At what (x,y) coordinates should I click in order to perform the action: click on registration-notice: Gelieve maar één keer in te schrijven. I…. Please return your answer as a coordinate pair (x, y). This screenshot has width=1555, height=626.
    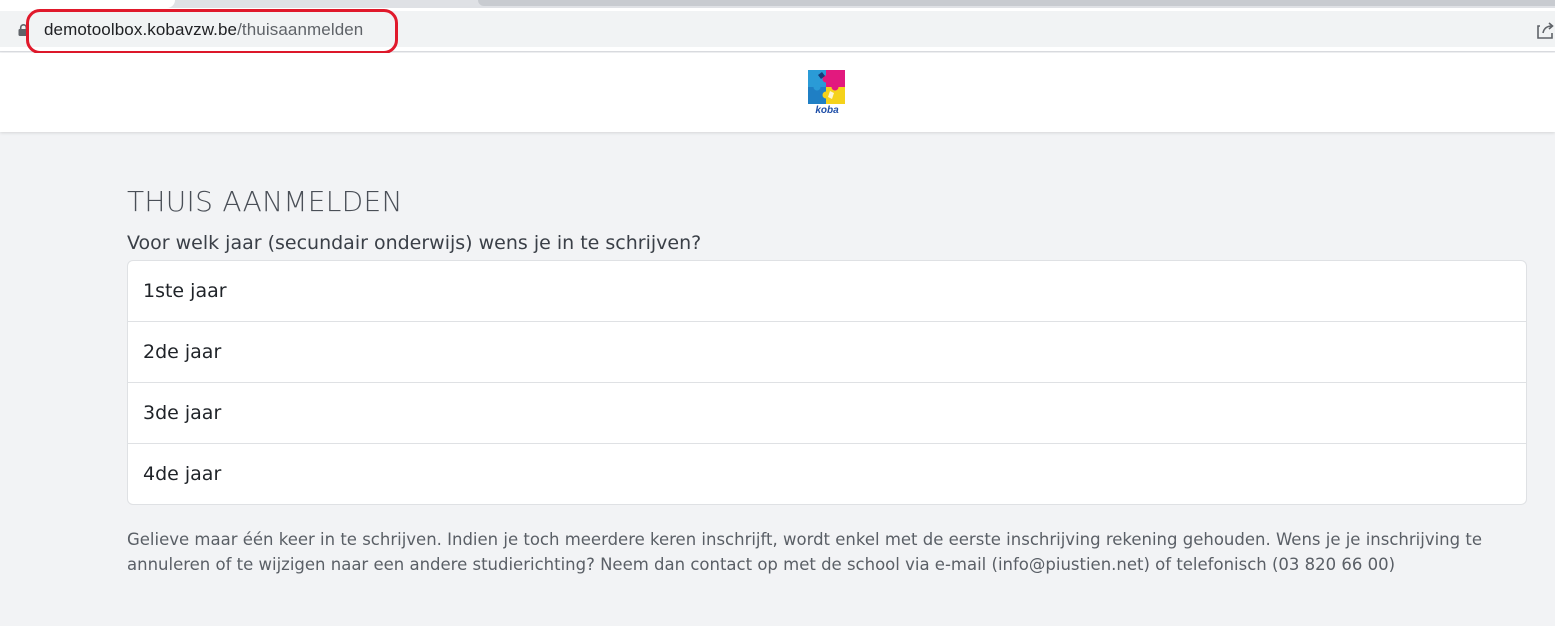
    Looking at the image, I should click on (804, 552).